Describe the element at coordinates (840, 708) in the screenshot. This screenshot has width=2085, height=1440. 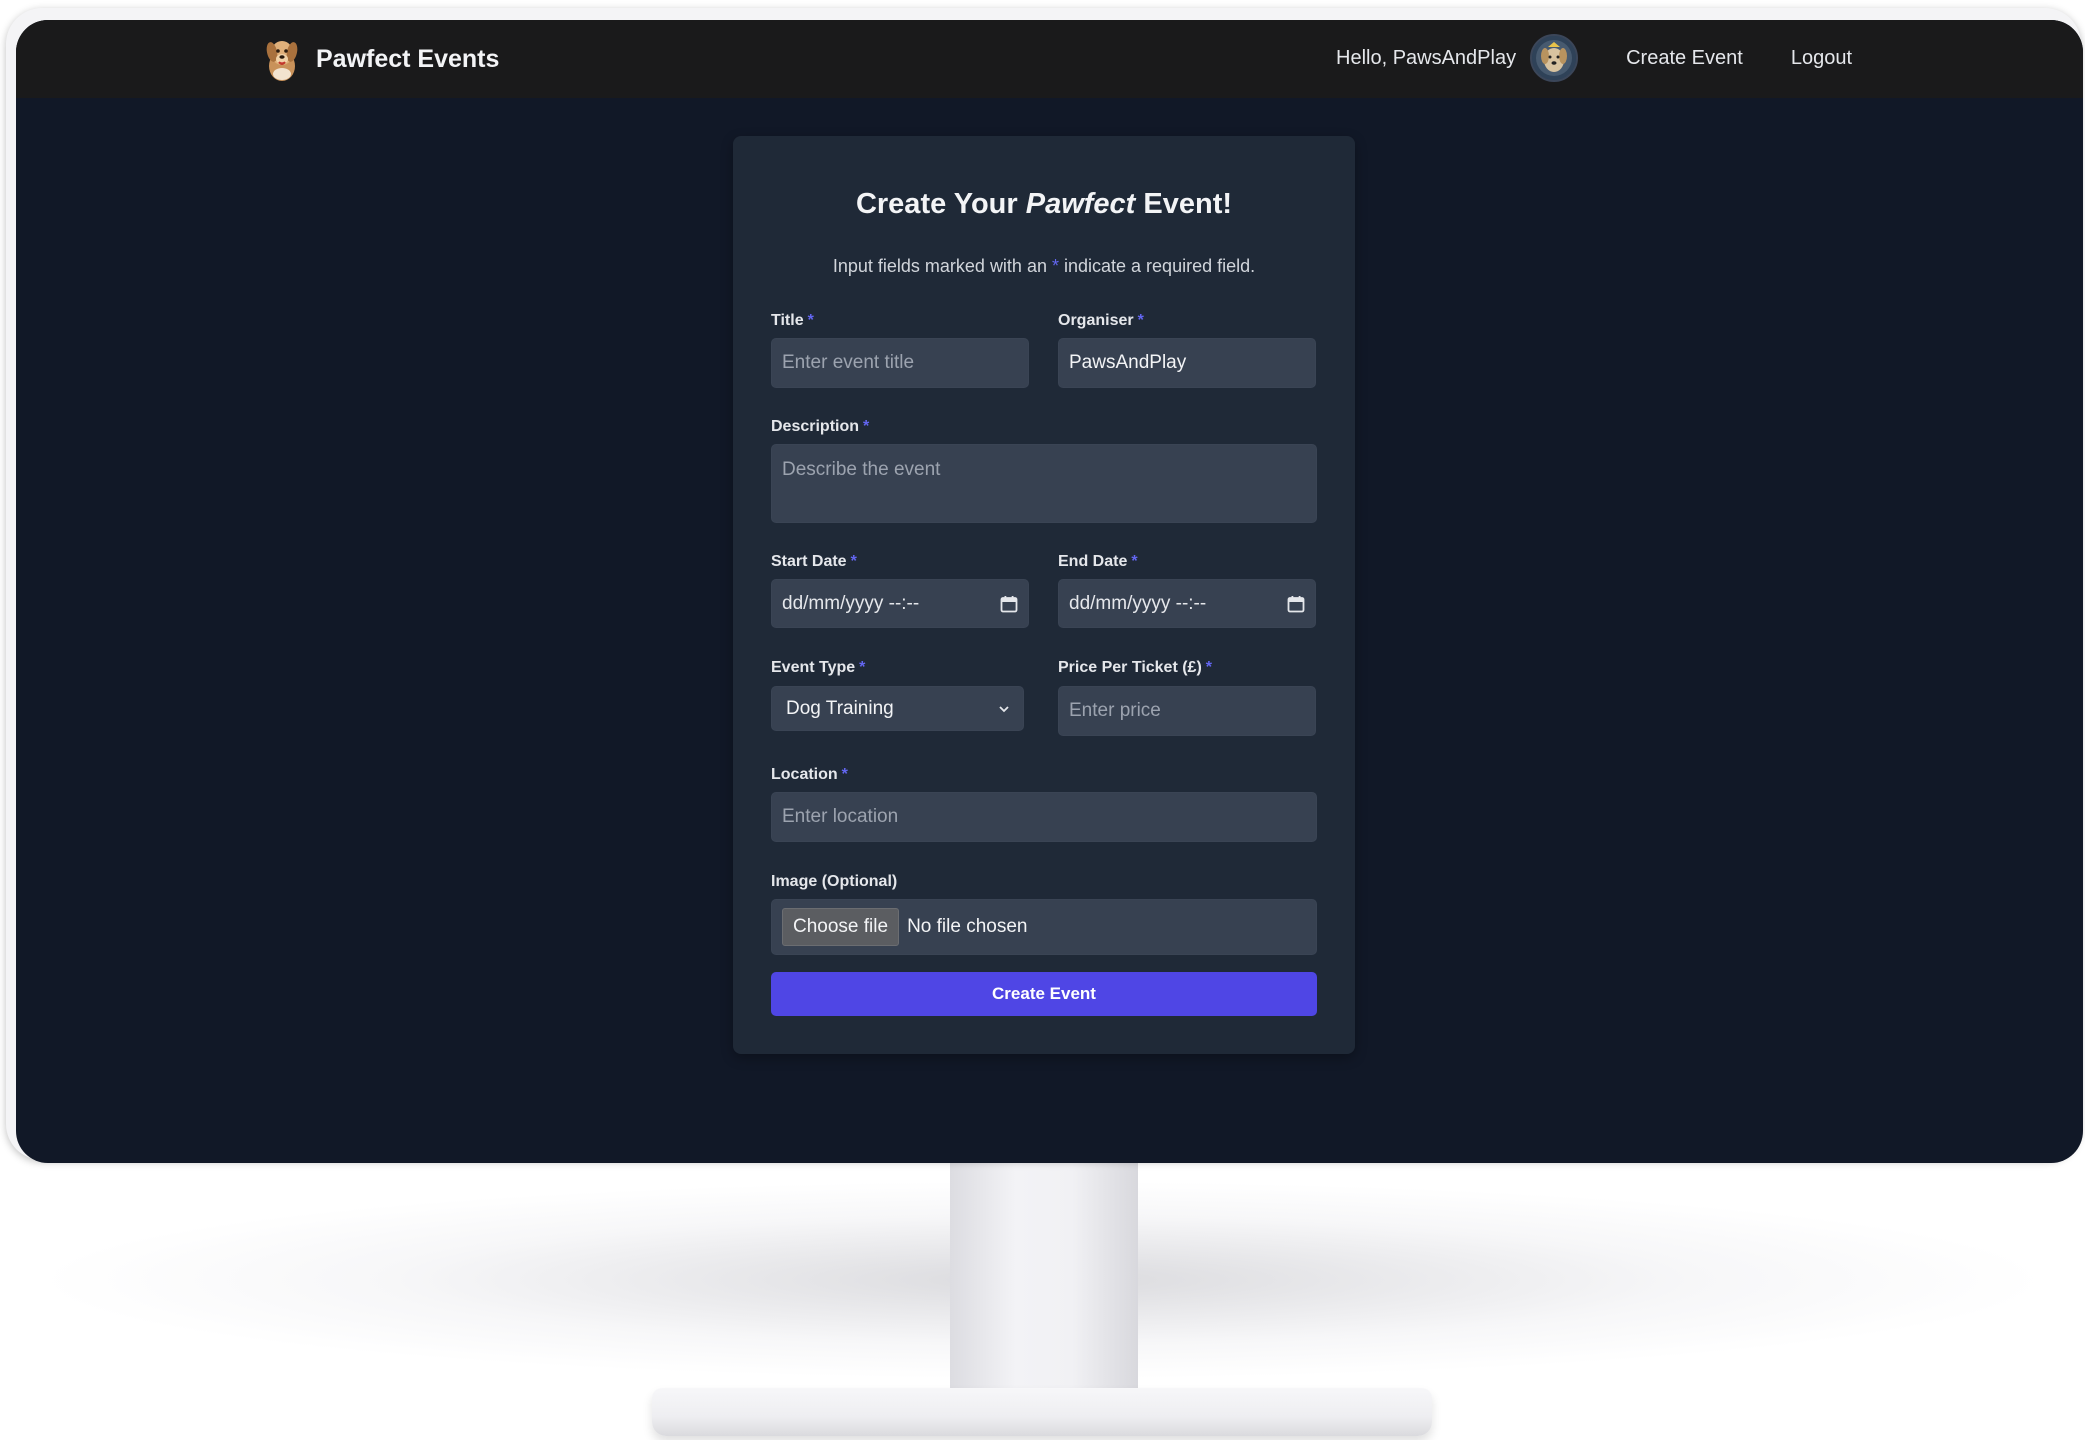
I see `event-type-selected: Dog Training` at that location.